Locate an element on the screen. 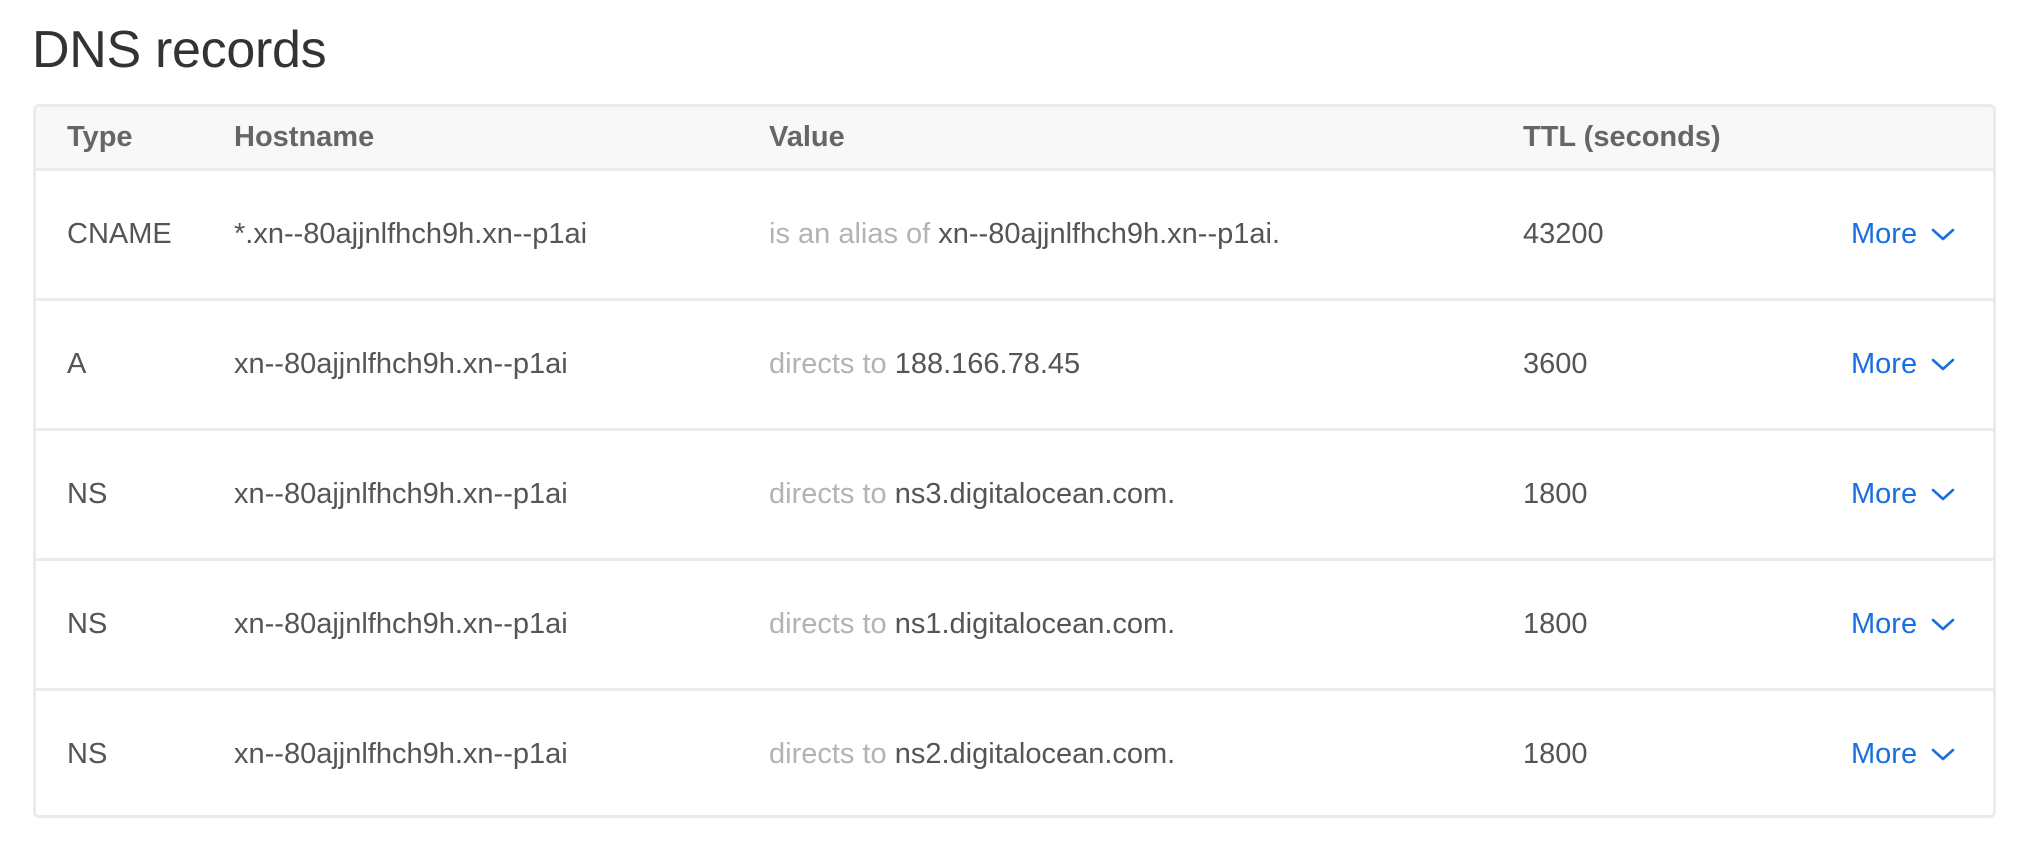 This screenshot has height=856, width=2024. record-hostname: *.xn--80ajjnlfhch9h.xn--p1ai is located at coordinates (411, 234).